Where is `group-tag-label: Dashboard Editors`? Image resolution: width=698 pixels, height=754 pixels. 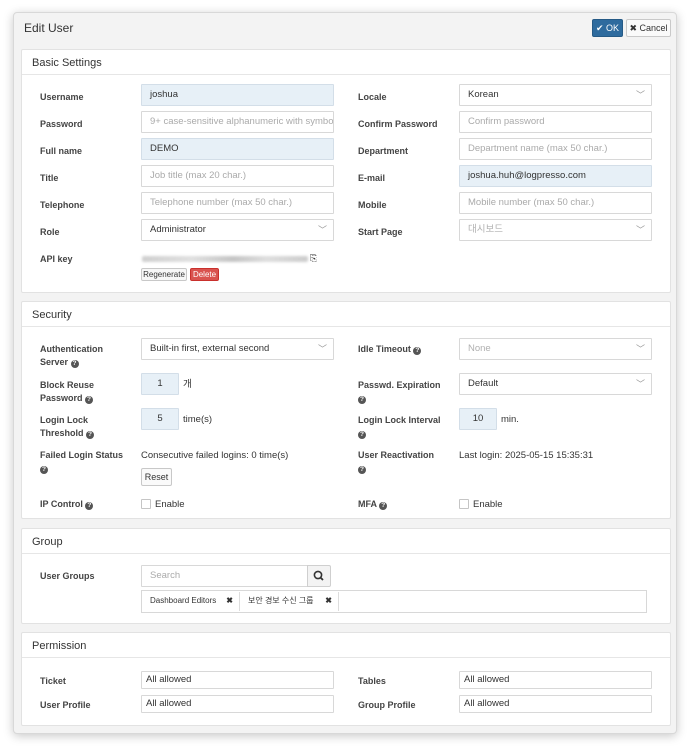 group-tag-label: Dashboard Editors is located at coordinates (183, 600).